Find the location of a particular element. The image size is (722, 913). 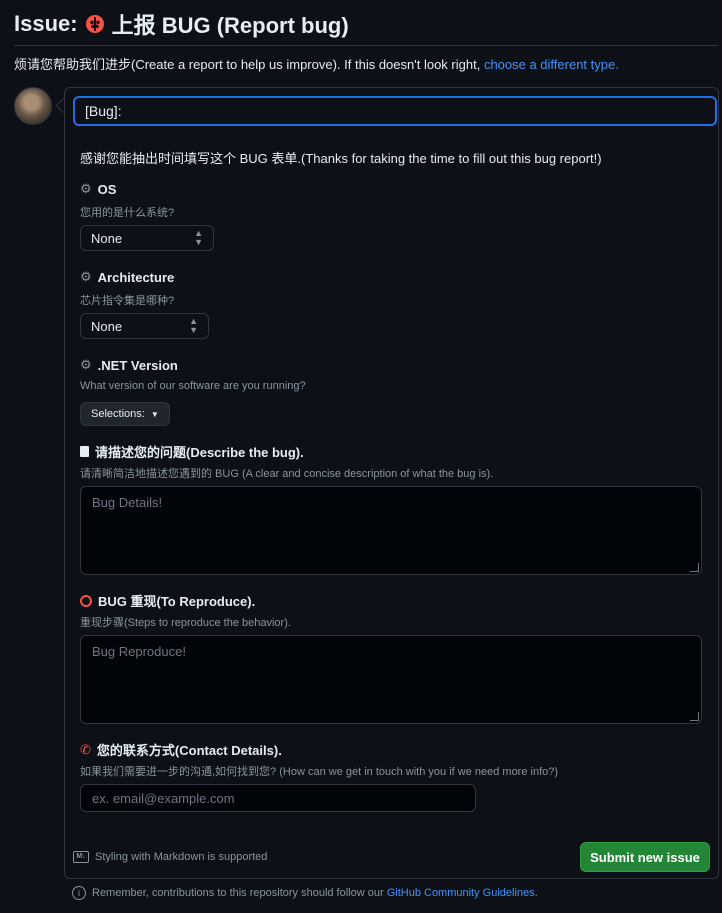

os-label: ⚙ OS is located at coordinates (98, 189).